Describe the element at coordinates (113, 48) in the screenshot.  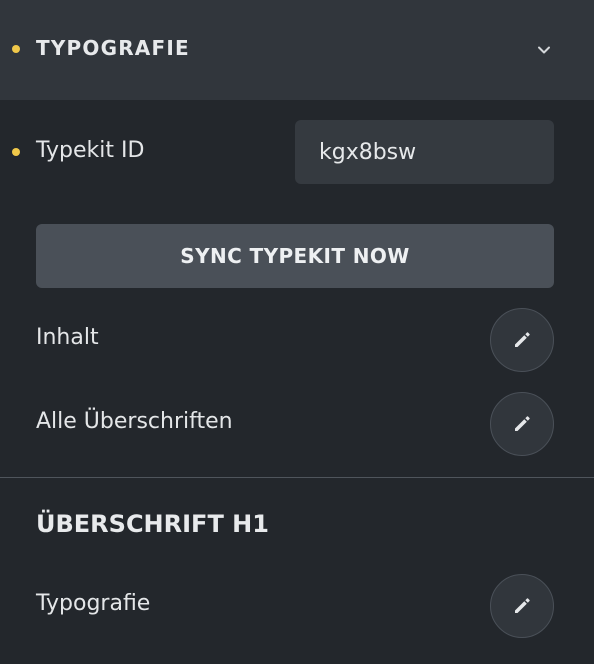
I see `section-title: TYPOGRAFIE` at that location.